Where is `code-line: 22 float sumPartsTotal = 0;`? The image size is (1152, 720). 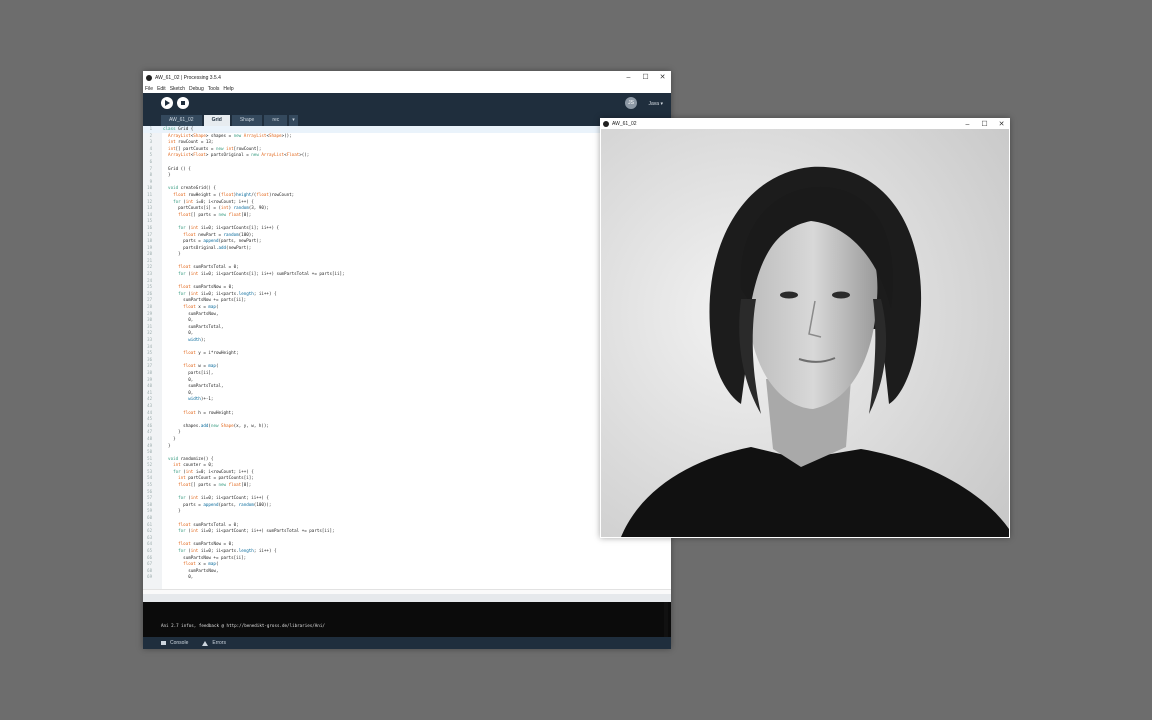
code-line: 22 float sumPartsTotal = 0; is located at coordinates (403, 267).